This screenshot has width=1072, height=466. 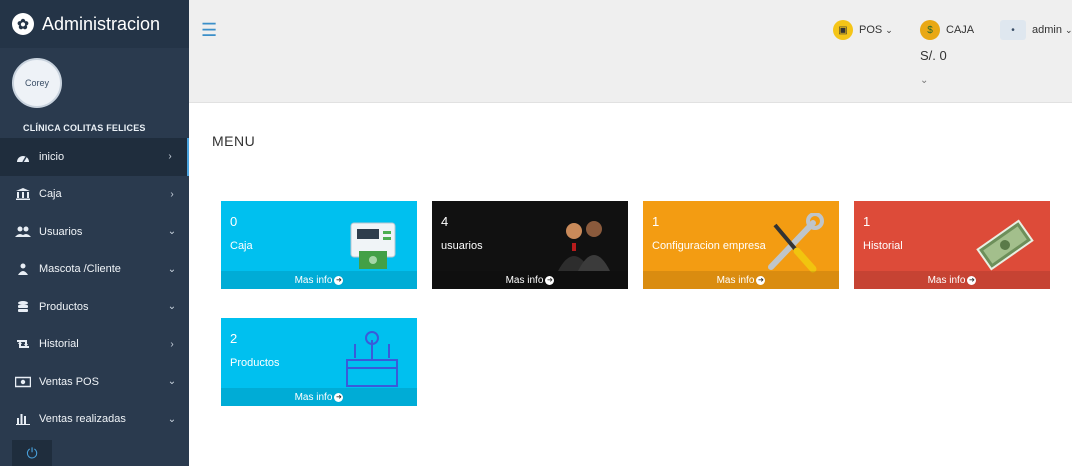 I want to click on sidebar-item-label: Historial, so click(x=59, y=344).